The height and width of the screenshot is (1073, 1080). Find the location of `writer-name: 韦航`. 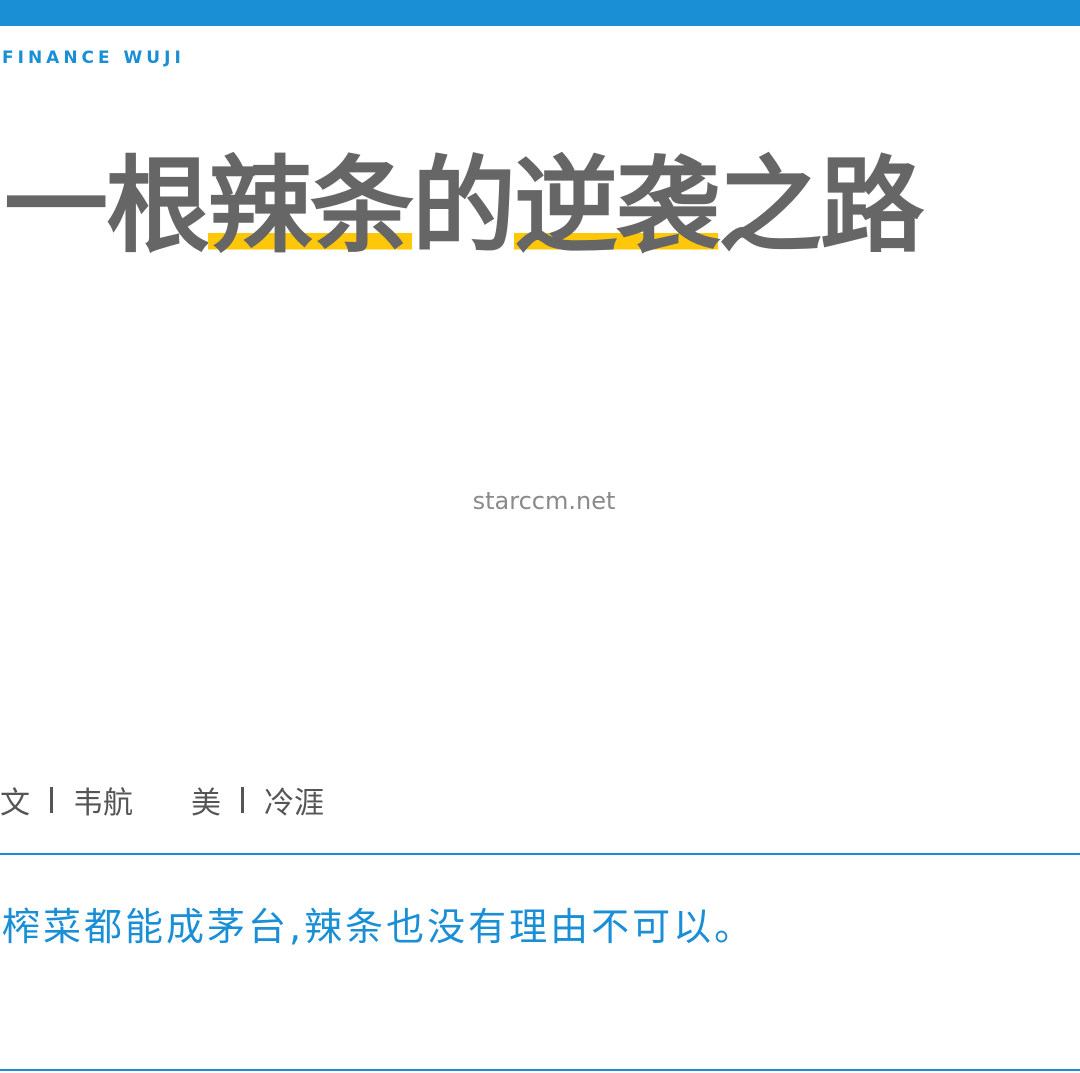

writer-name: 韦航 is located at coordinates (103, 803).